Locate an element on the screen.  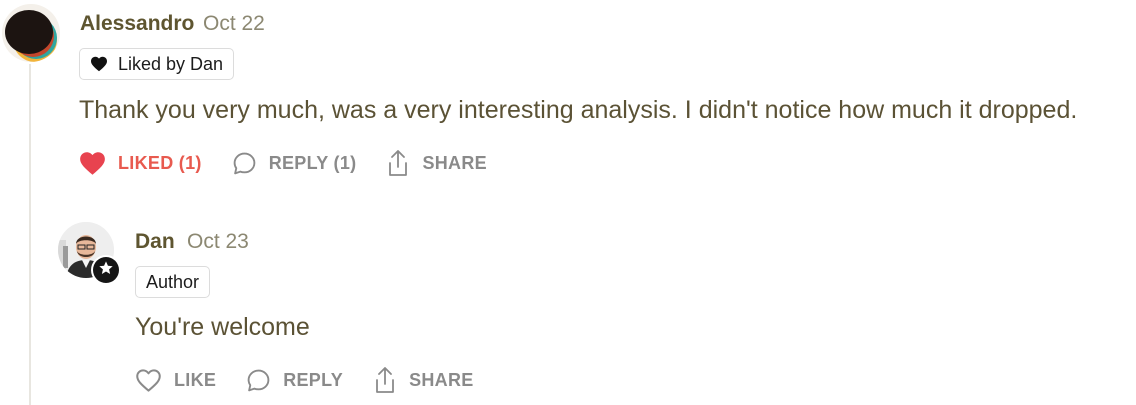
liked-by-label: Liked by Dan is located at coordinates (171, 63).